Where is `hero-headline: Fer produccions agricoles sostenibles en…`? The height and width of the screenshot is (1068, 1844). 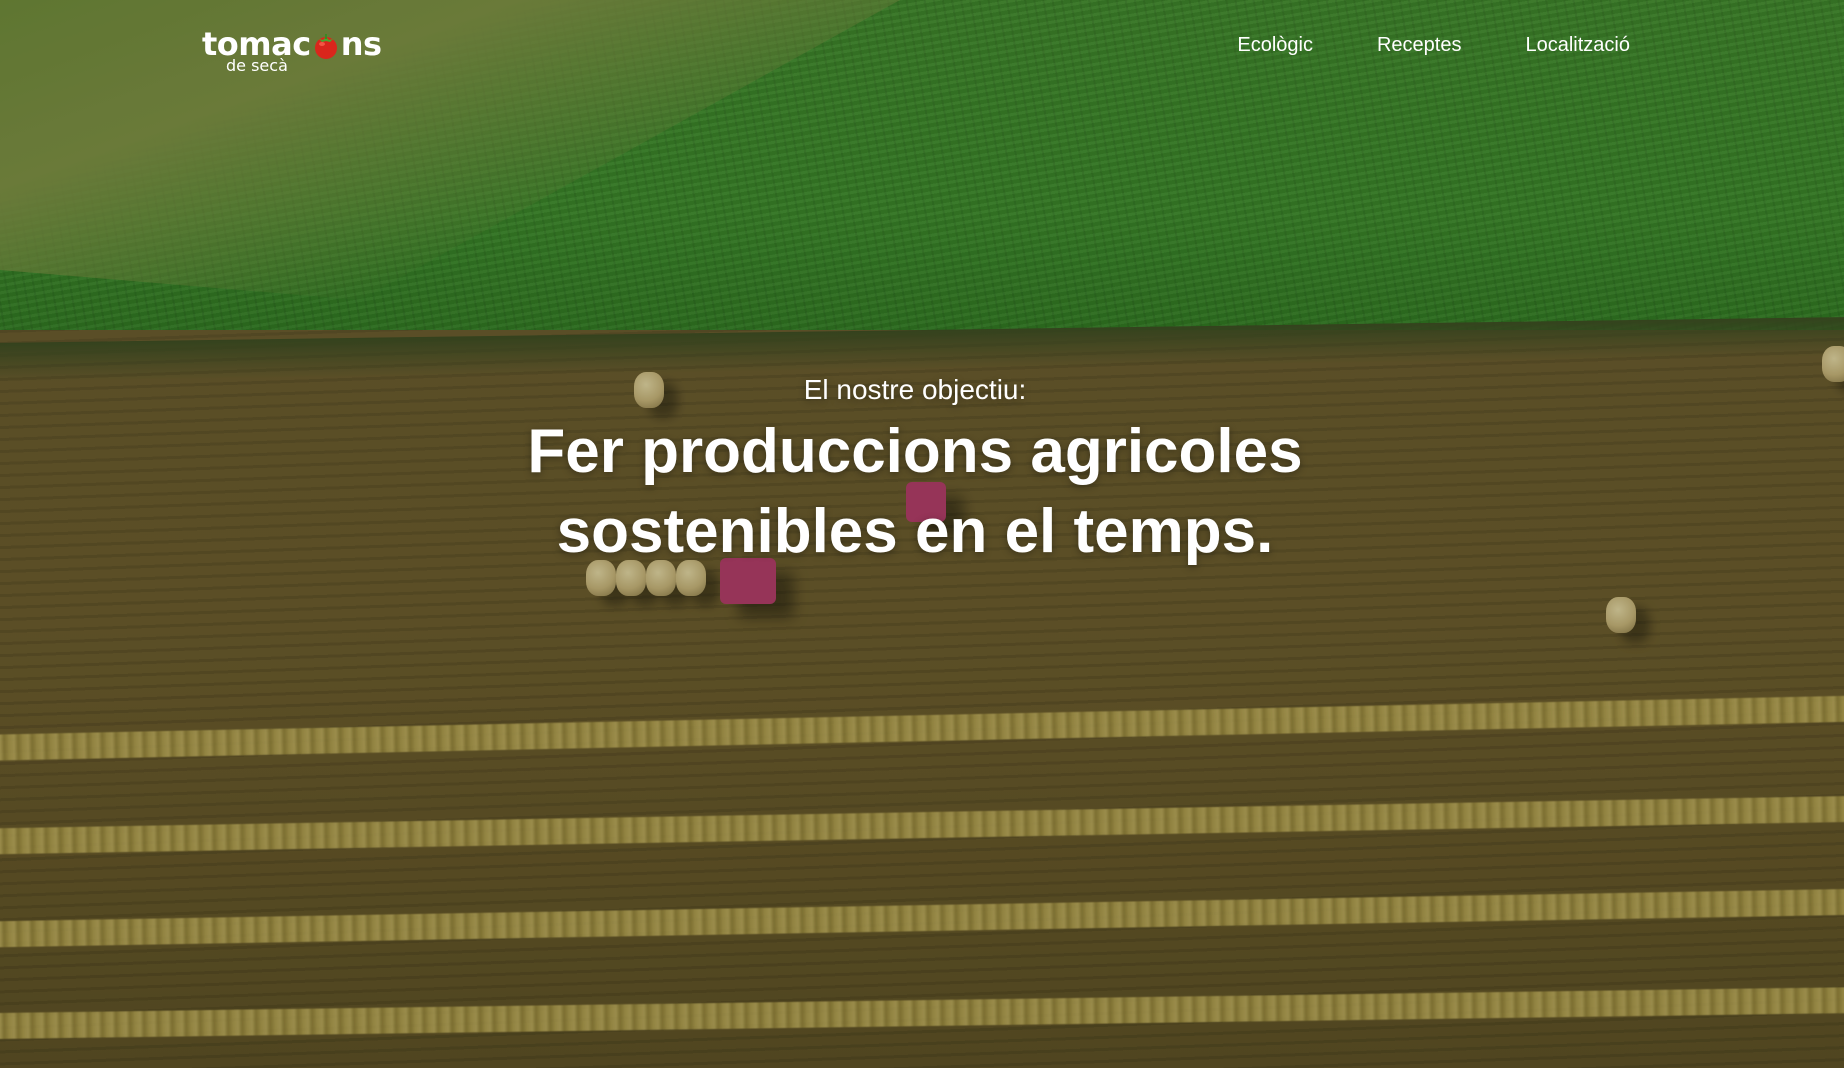 hero-headline: Fer produccions agricoles sostenibles en… is located at coordinates (915, 492).